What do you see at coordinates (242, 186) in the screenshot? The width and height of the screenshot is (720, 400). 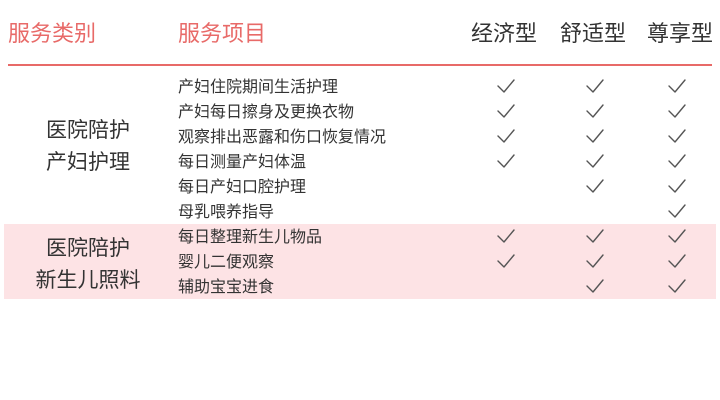 I see `service-item: 每日产妇口腔护理` at bounding box center [242, 186].